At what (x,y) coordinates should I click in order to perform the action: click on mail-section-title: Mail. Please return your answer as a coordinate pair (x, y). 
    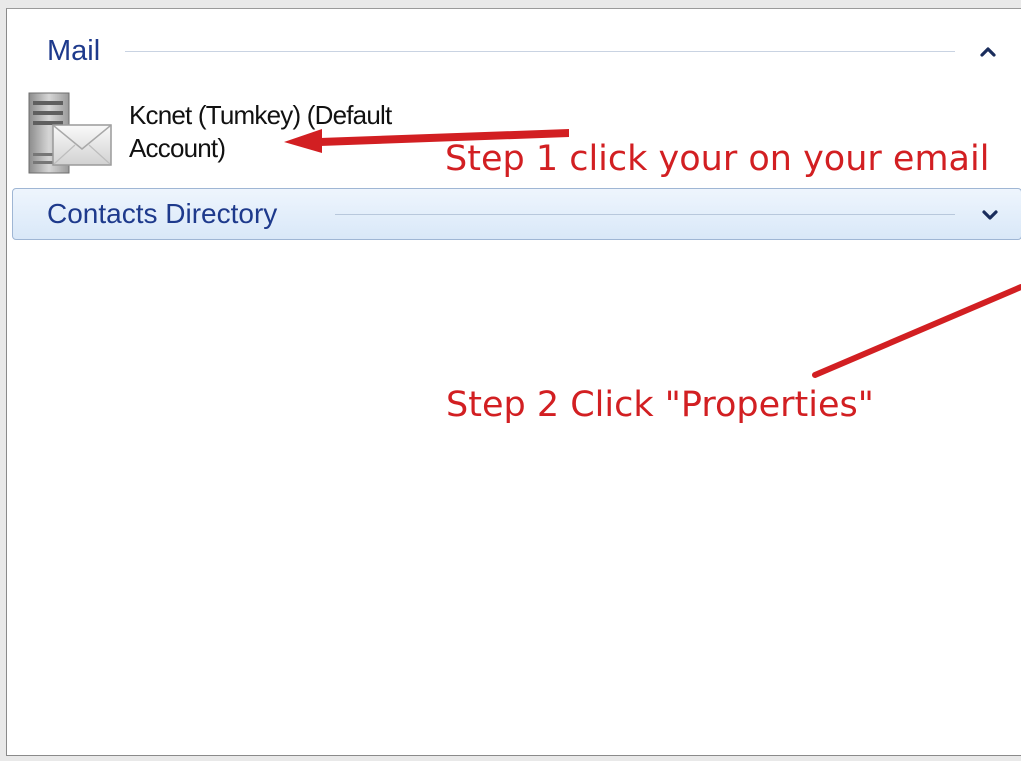
    Looking at the image, I should click on (74, 51).